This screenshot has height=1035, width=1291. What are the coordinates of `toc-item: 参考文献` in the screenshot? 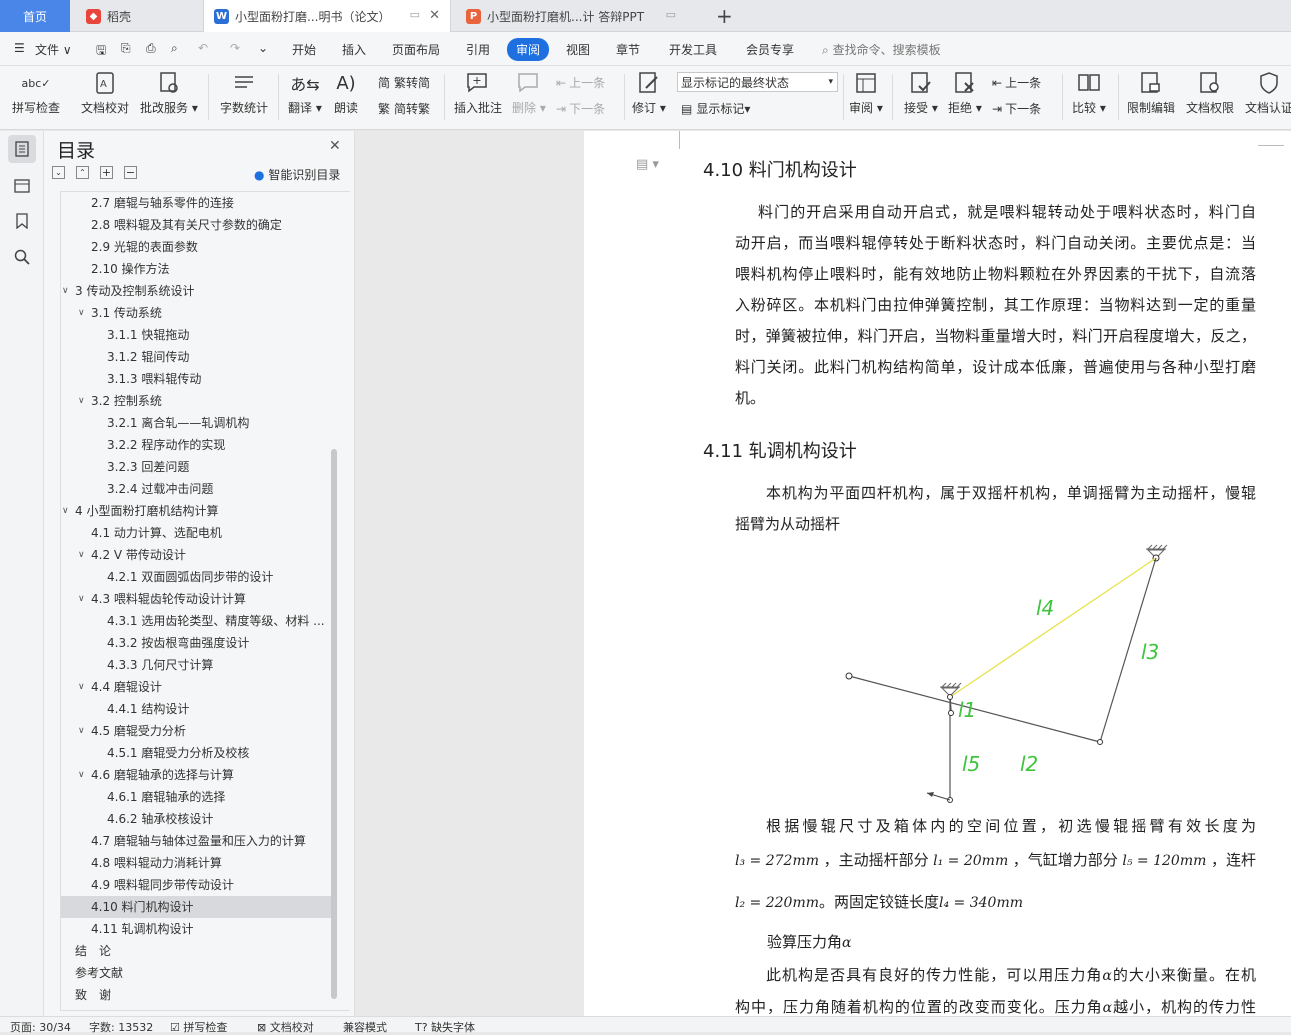 It's located at (197, 973).